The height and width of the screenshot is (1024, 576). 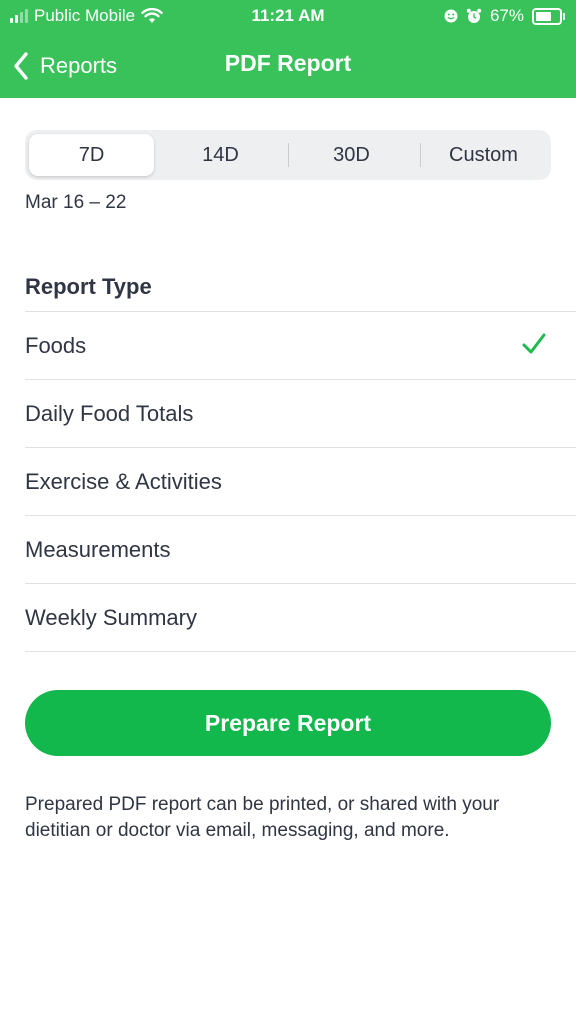 I want to click on report-type-label: Measurements, so click(x=98, y=549).